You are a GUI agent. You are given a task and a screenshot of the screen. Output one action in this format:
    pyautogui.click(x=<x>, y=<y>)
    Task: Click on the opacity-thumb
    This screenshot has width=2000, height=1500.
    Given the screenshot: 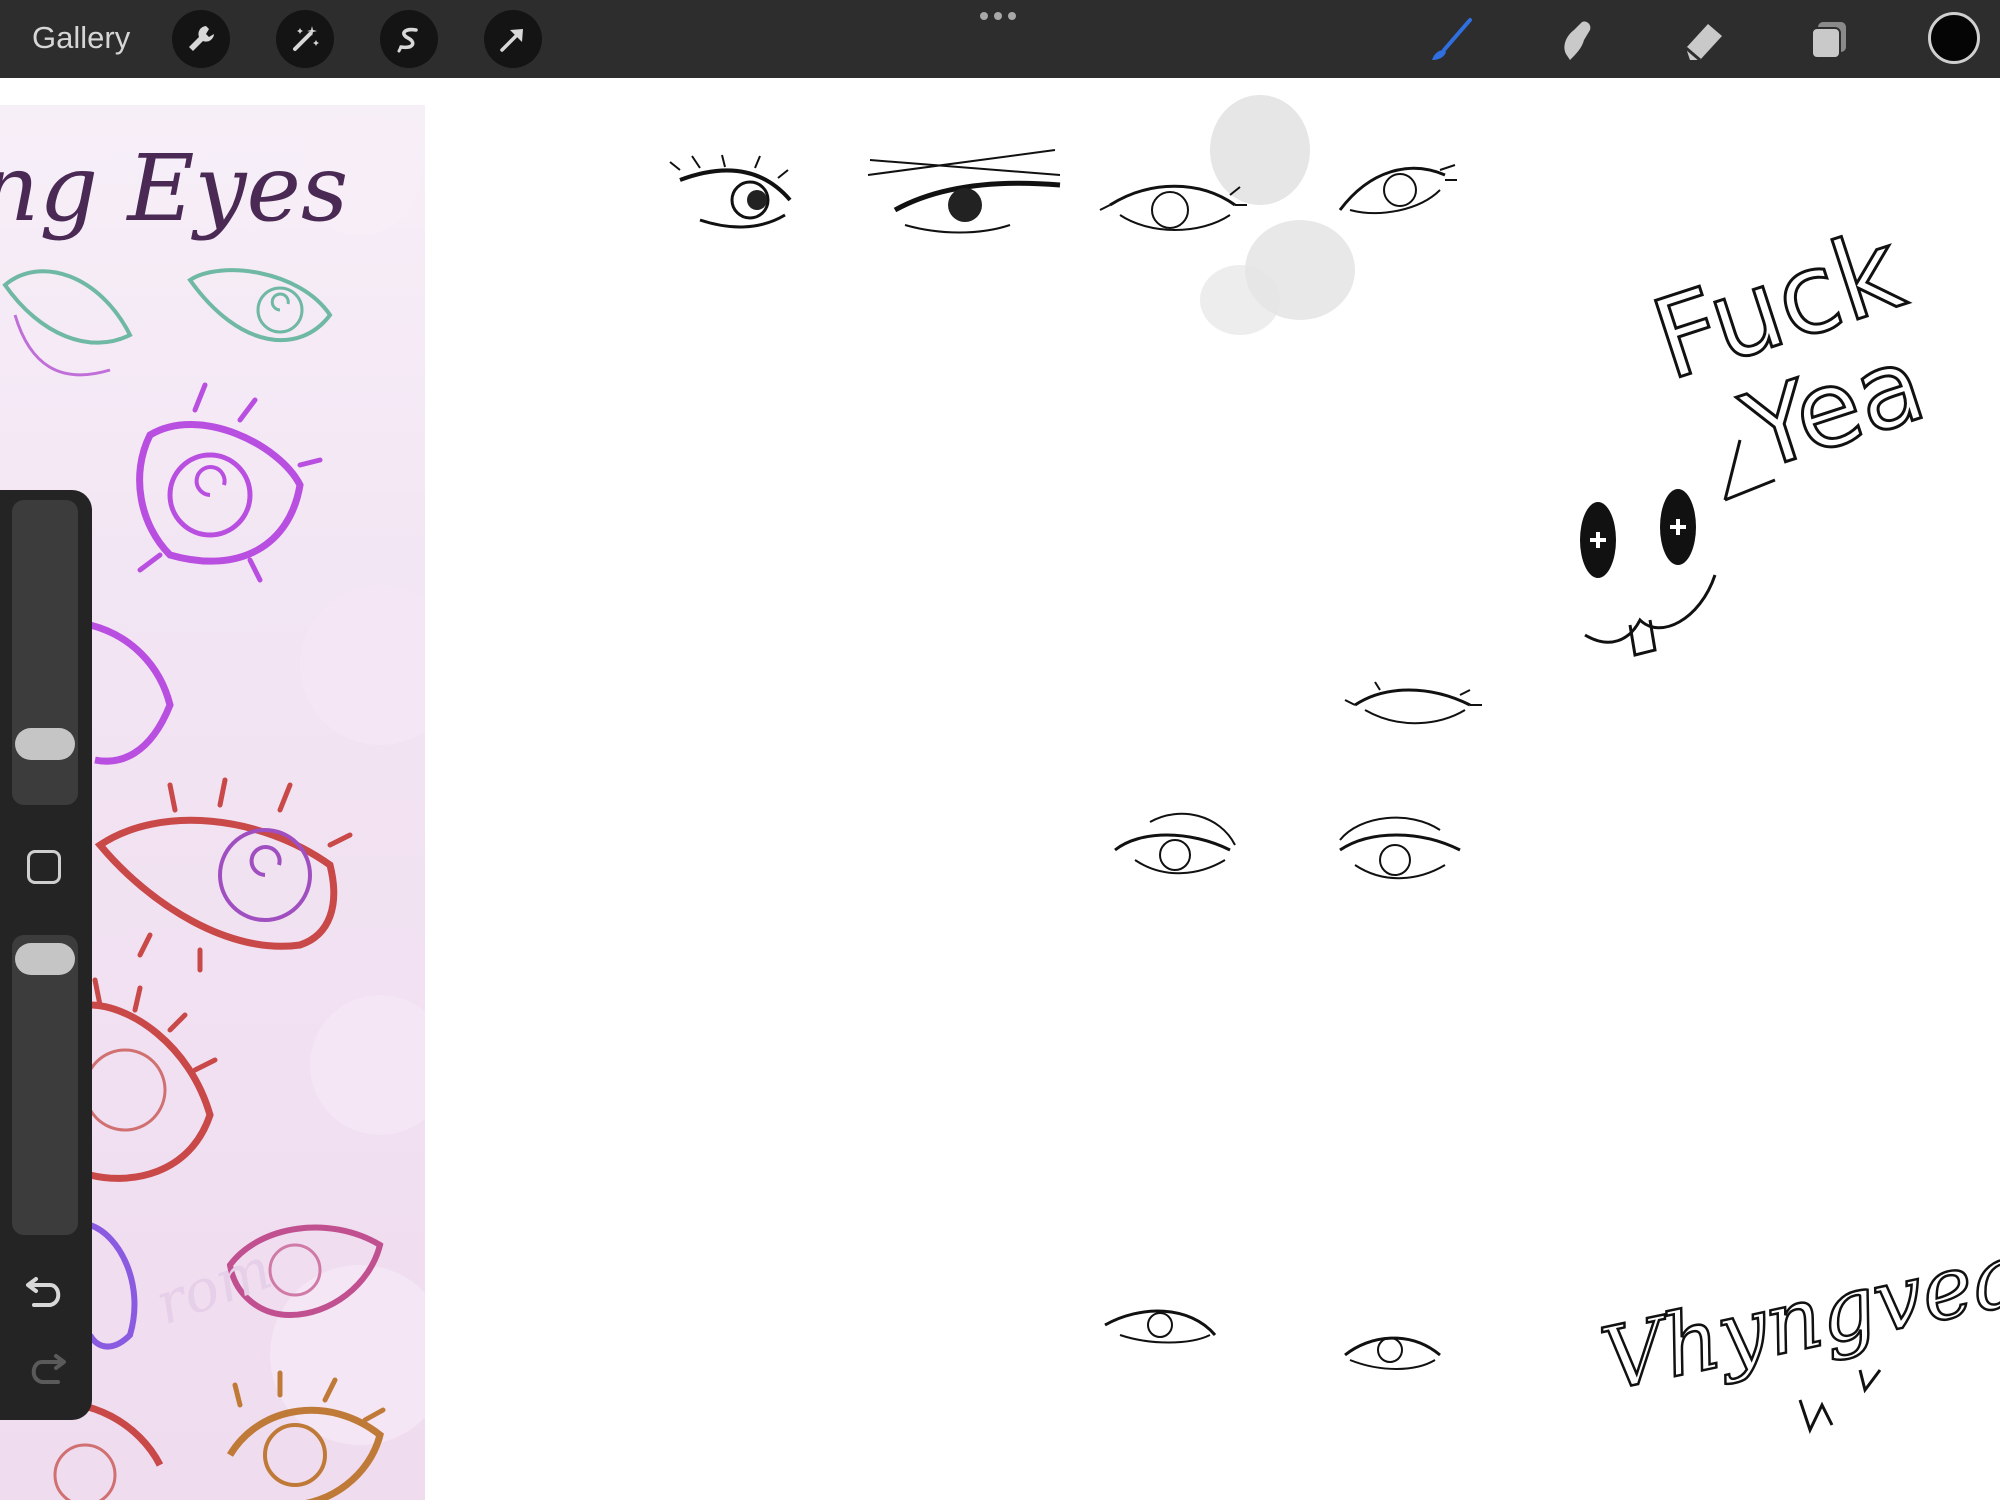 What is the action you would take?
    pyautogui.click(x=45, y=959)
    